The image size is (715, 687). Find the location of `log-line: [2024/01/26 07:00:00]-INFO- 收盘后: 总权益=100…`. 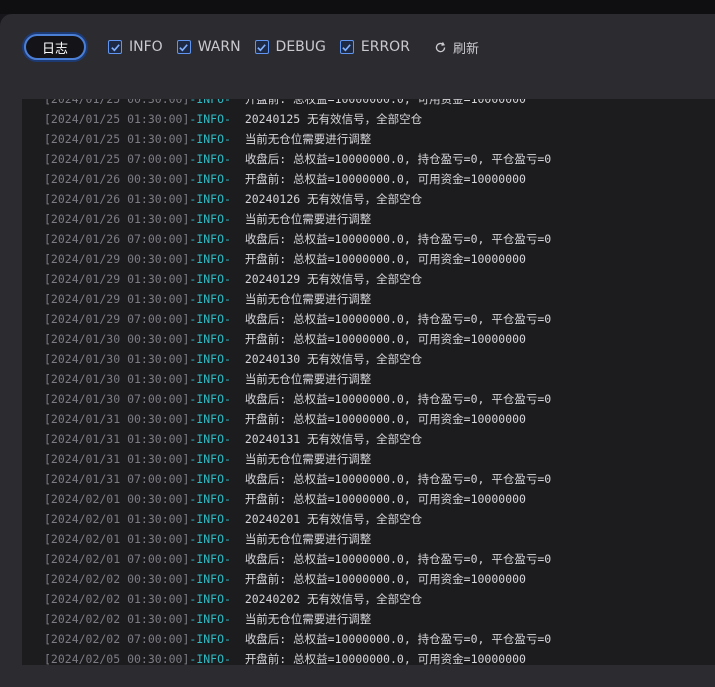

log-line: [2024/01/26 07:00:00]-INFO- 收盘后: 总权益=100… is located at coordinates (368, 239).